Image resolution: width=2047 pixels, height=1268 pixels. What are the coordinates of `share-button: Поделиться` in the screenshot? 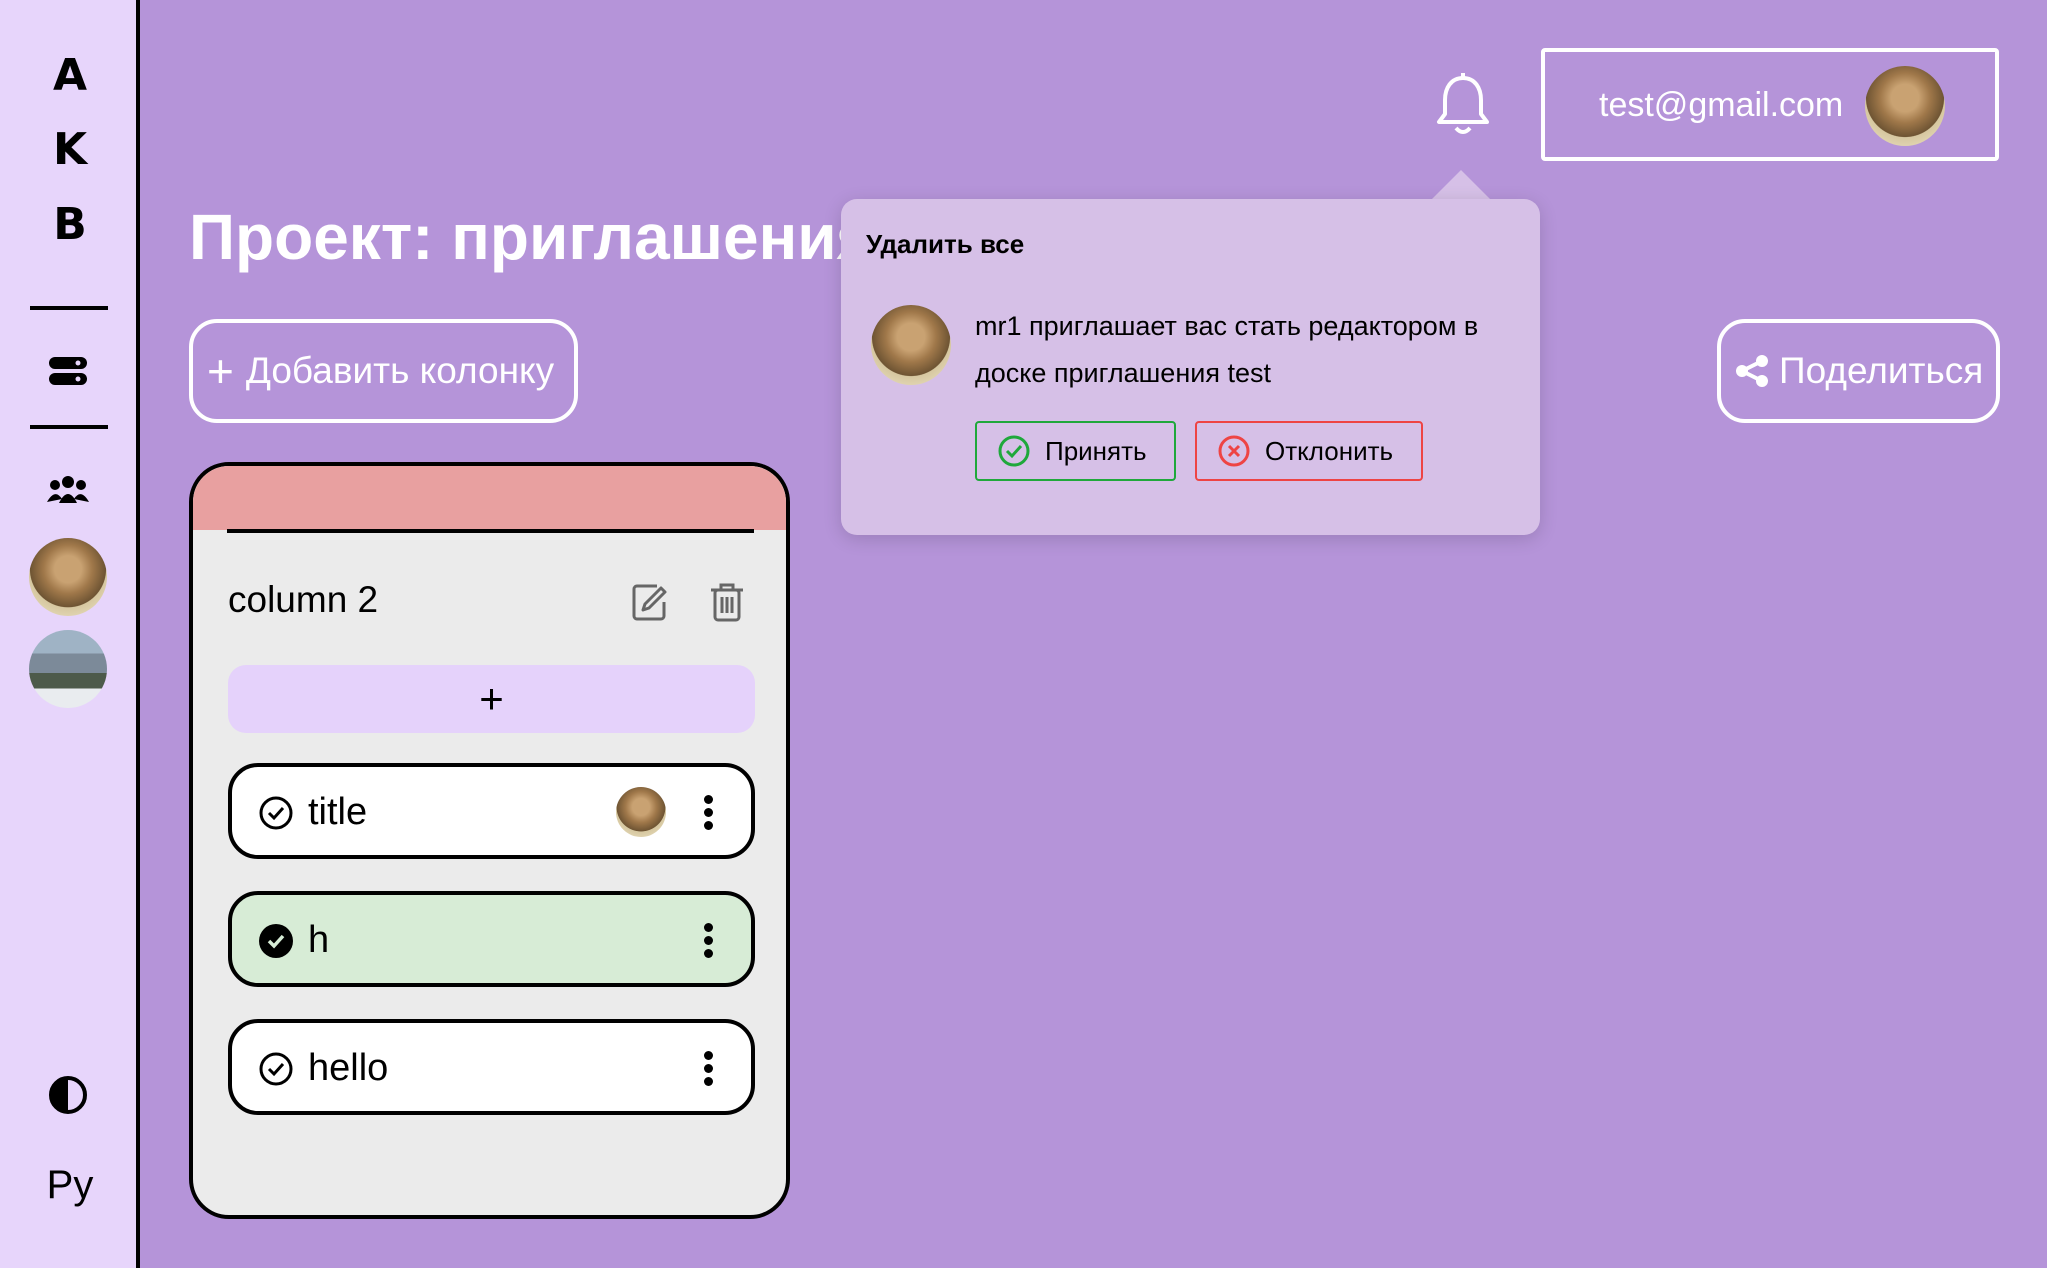 It's located at (1858, 371).